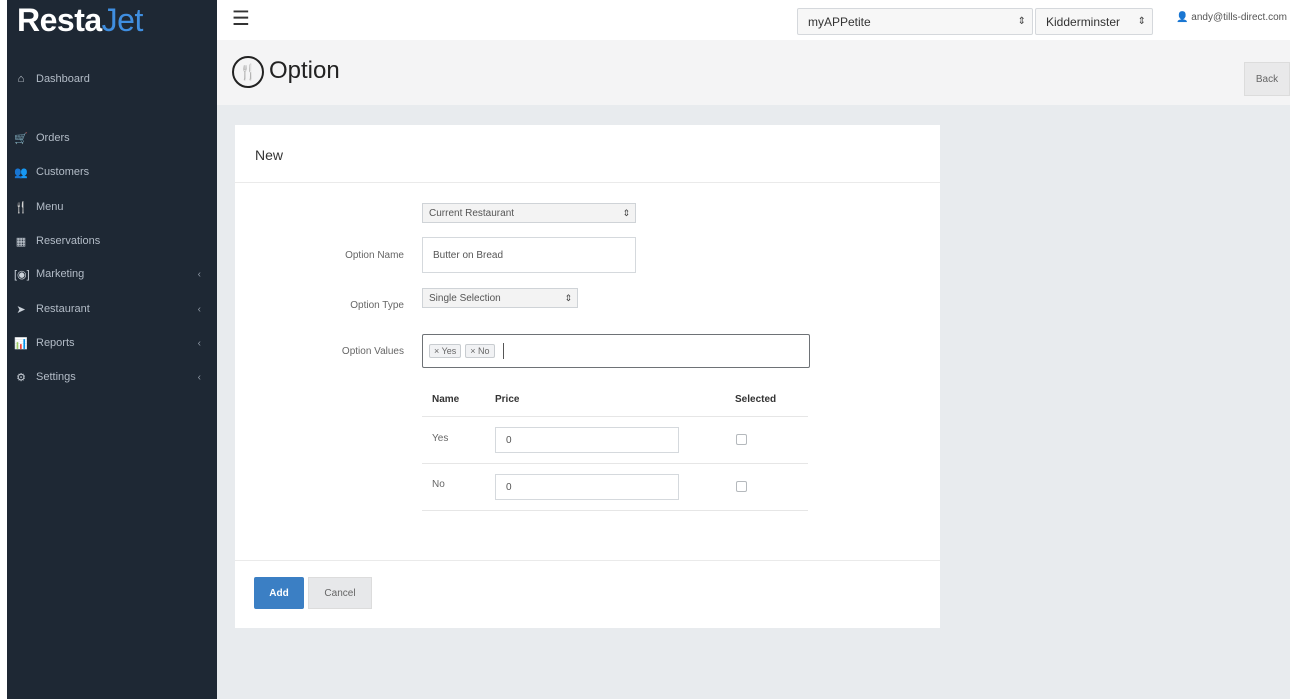  Describe the element at coordinates (587, 154) in the screenshot. I see `panel-header: New` at that location.